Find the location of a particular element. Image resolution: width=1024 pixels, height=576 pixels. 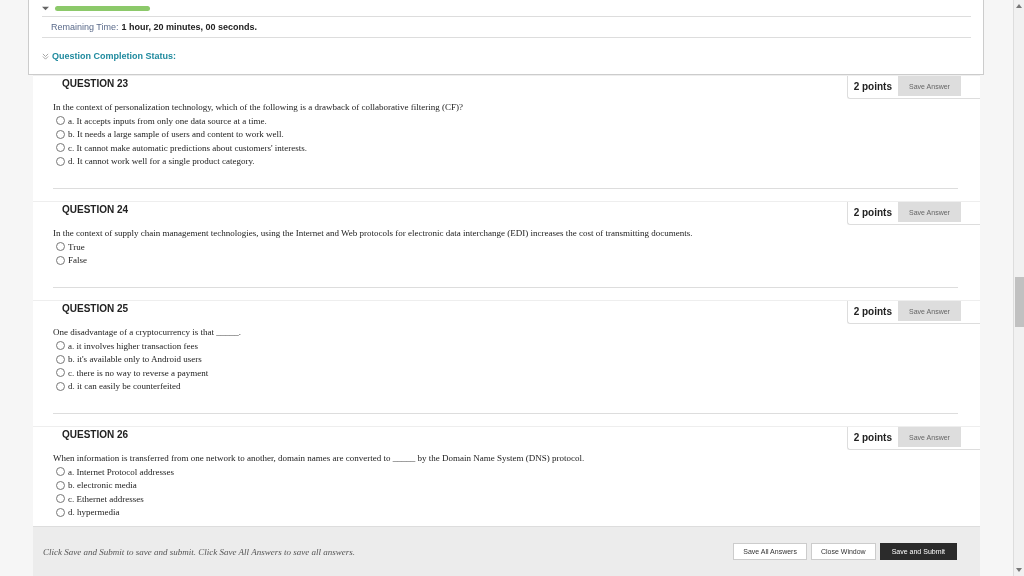

answer-option: True is located at coordinates (76, 246).